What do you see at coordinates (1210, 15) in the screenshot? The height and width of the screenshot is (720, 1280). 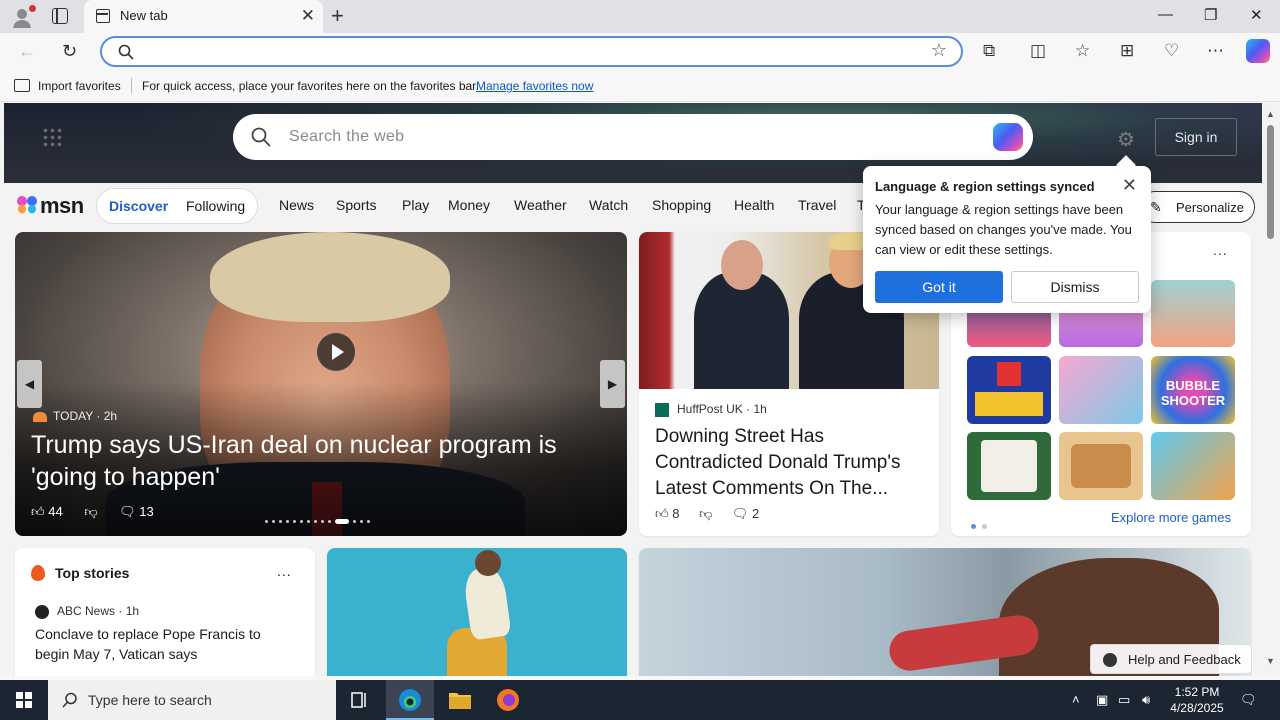 I see `restore-button: ❐` at bounding box center [1210, 15].